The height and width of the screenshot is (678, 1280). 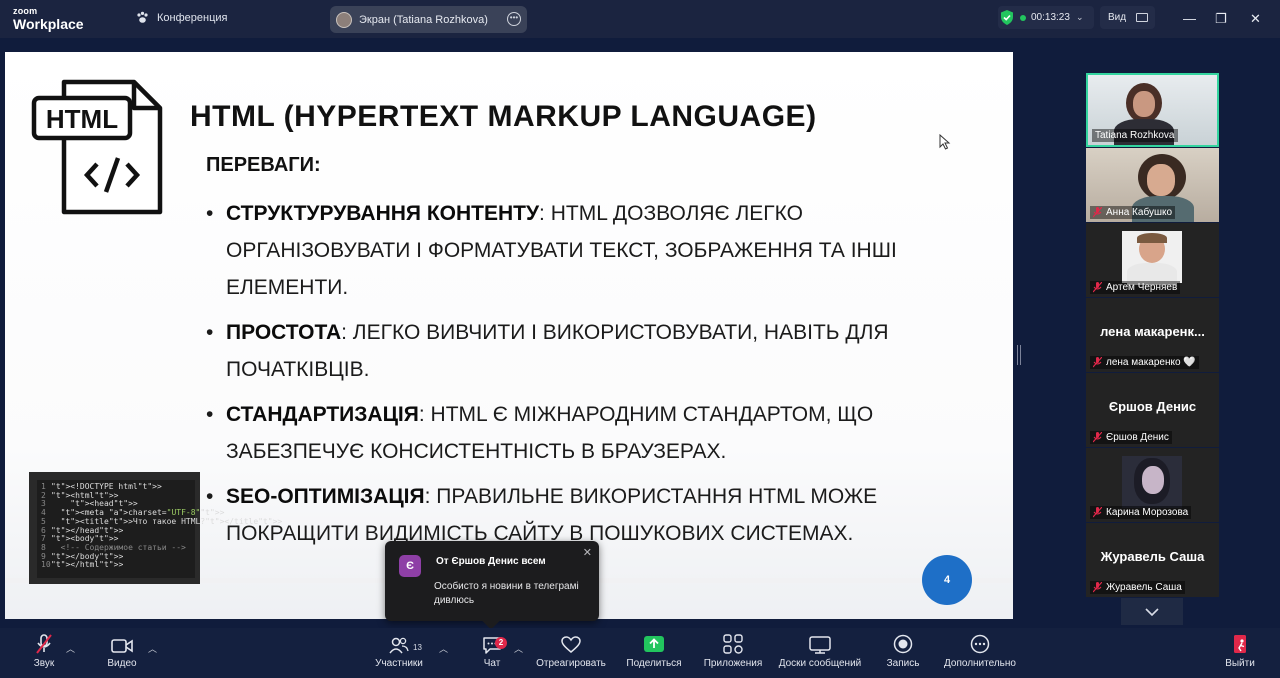 I want to click on panel-resize-handle, so click(x=1019, y=355).